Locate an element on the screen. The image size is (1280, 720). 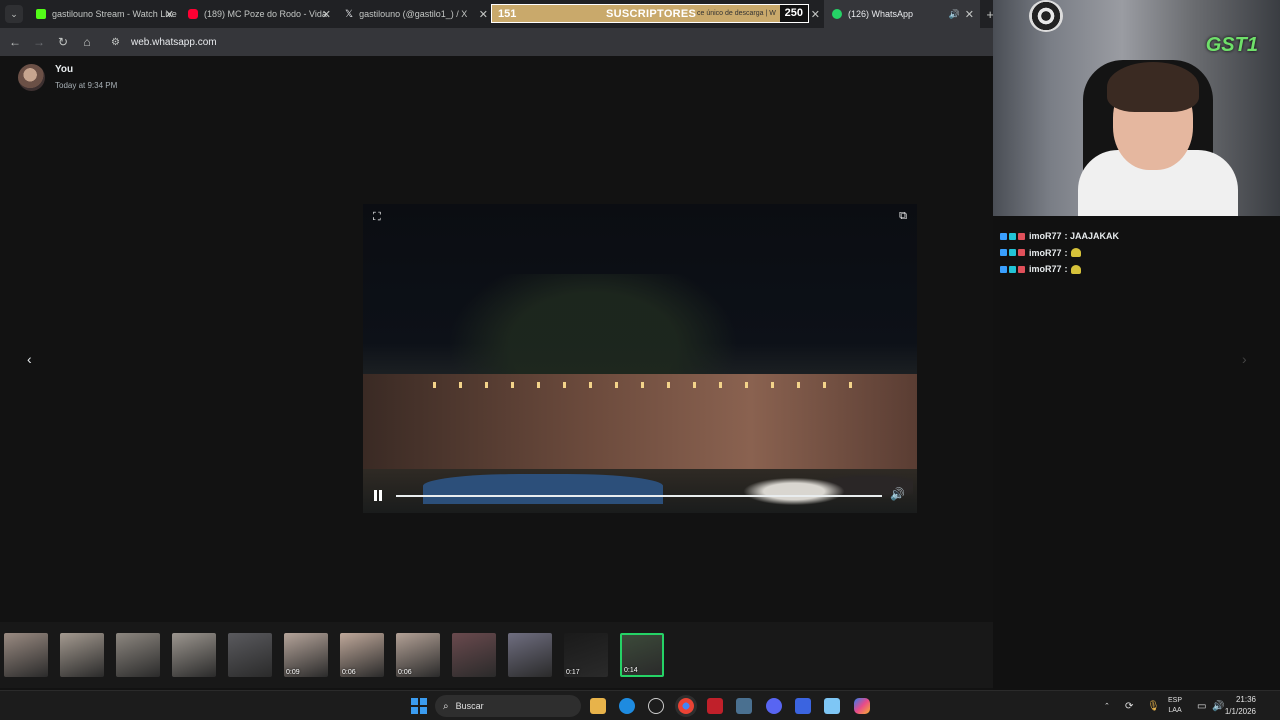
media-thumbnail: 0:17 is located at coordinates (586, 655).